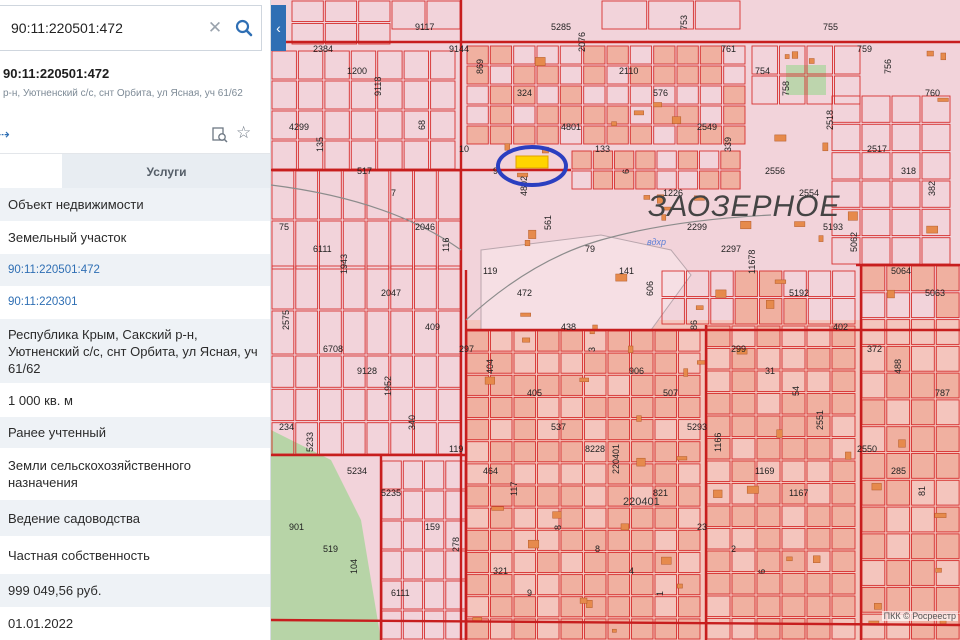 This screenshot has height=640, width=960. Describe the element at coordinates (166, 171) in the screenshot. I see `tab-services: Услуги` at that location.